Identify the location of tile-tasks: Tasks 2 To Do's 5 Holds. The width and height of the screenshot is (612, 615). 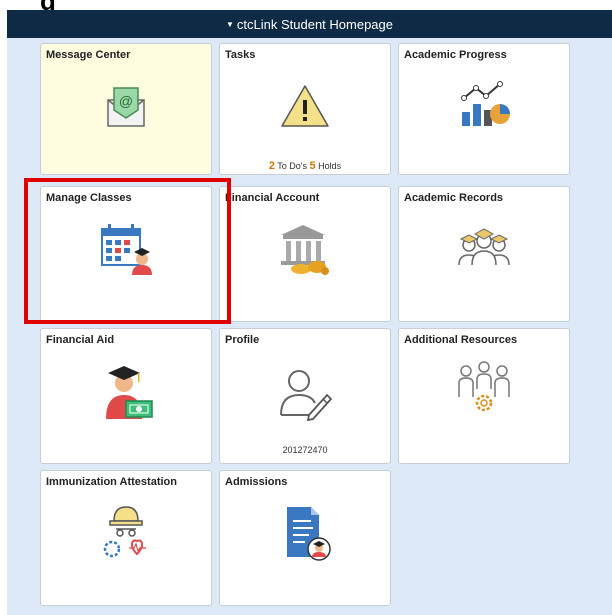
(305, 109).